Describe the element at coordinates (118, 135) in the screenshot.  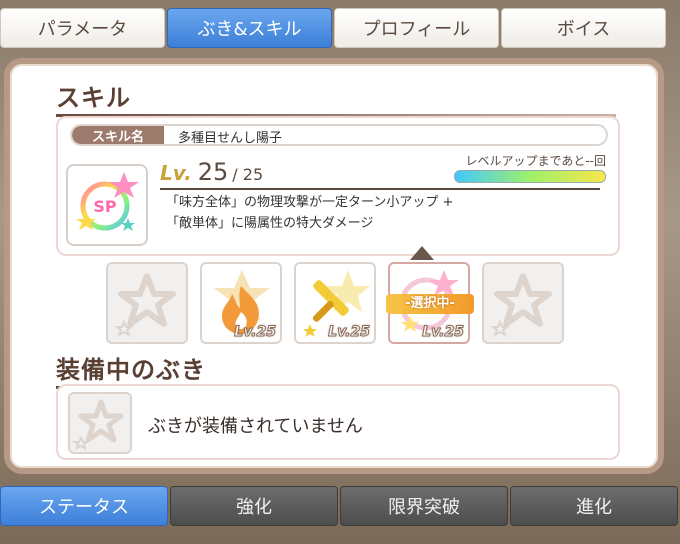
I see `skill-name-label: スキル名` at that location.